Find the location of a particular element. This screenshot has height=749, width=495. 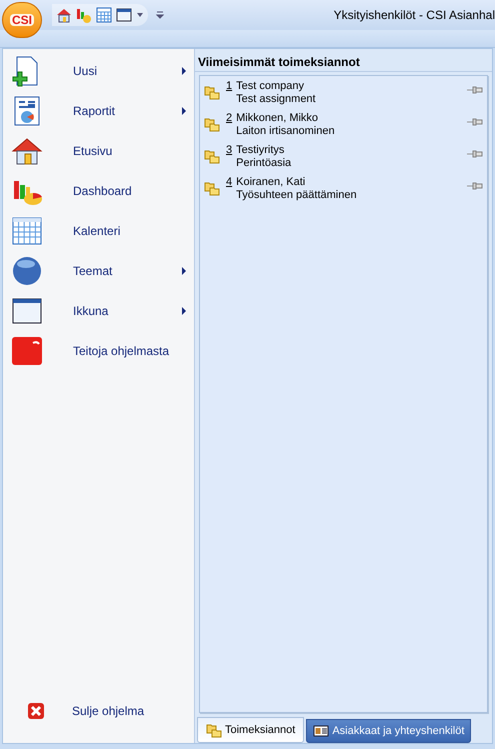

menu-item: Kalenteri is located at coordinates (129, 231).